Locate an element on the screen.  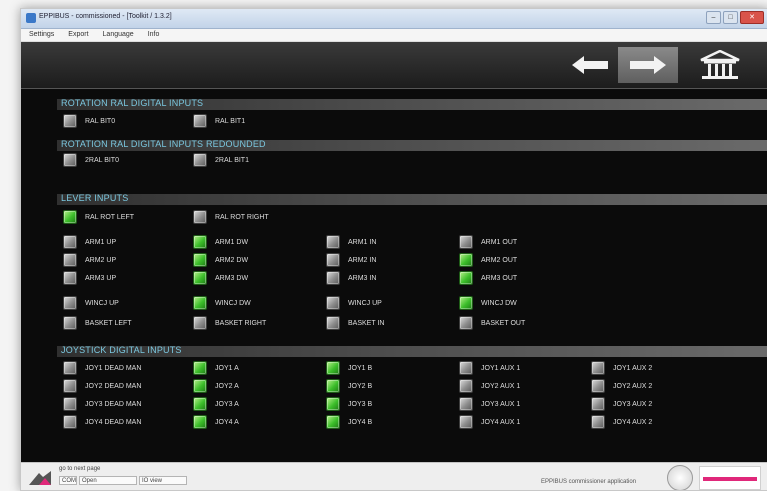
input-arm2-dw: ARM2 DW is located at coordinates (220, 260).